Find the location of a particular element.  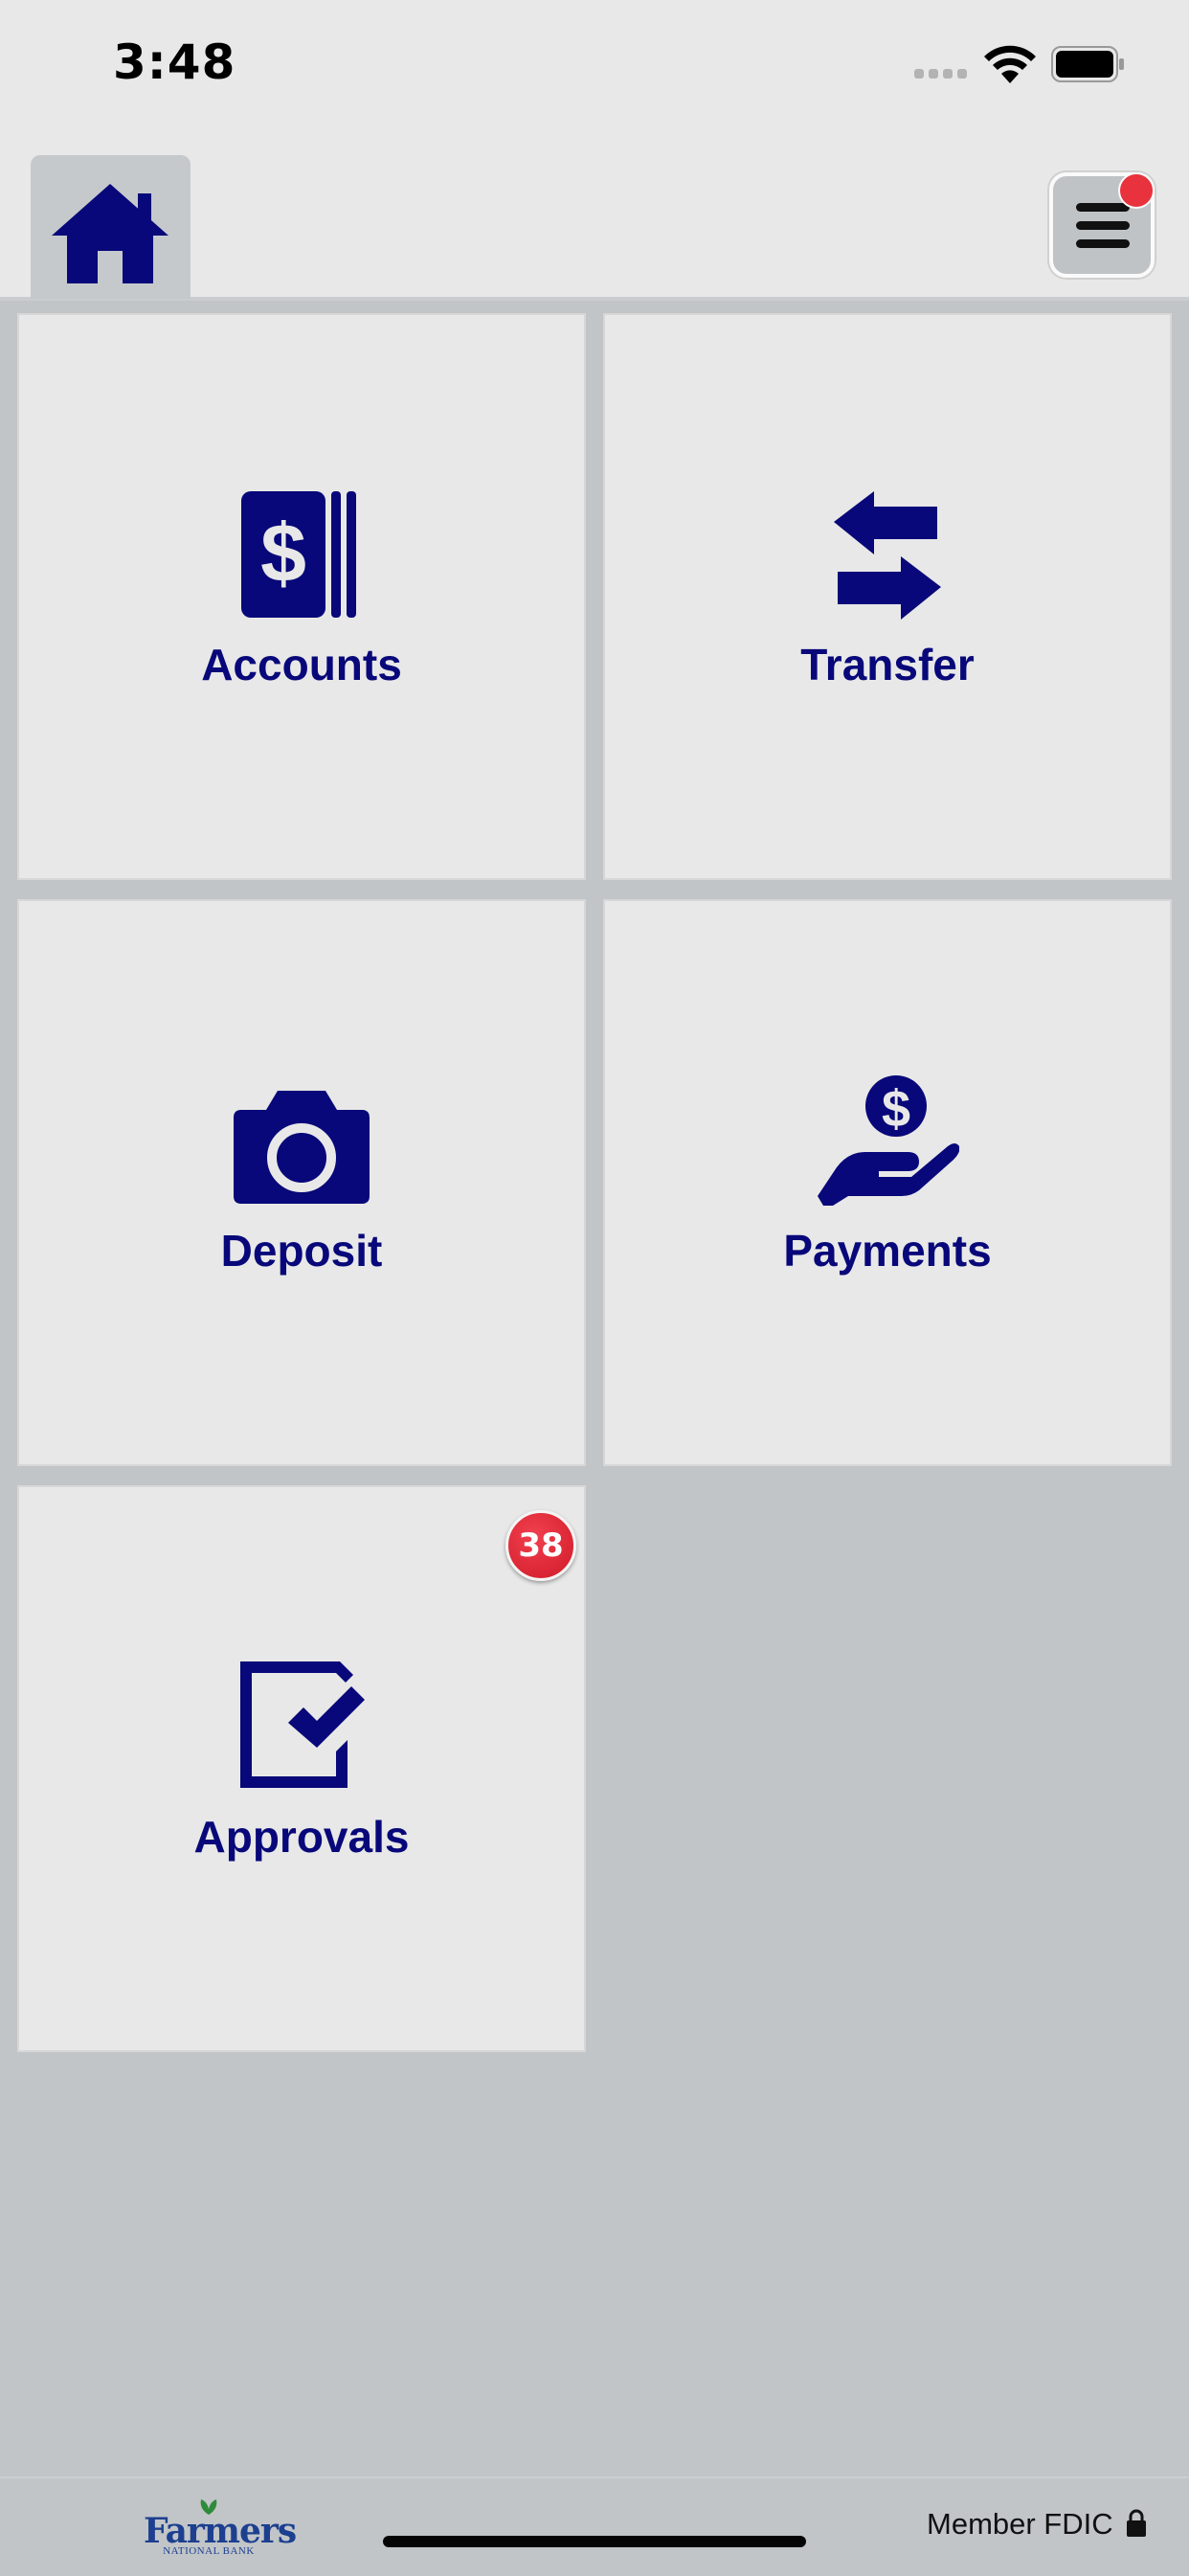

tile-label: Approvals is located at coordinates (301, 1837).